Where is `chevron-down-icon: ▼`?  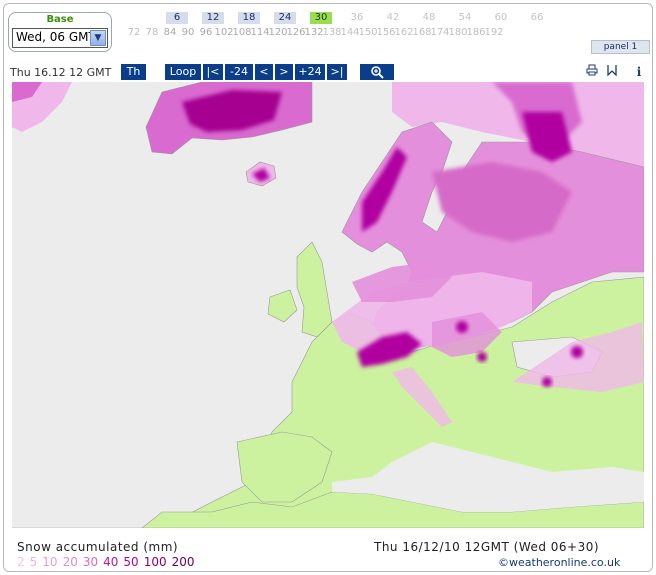 chevron-down-icon: ▼ is located at coordinates (98, 38).